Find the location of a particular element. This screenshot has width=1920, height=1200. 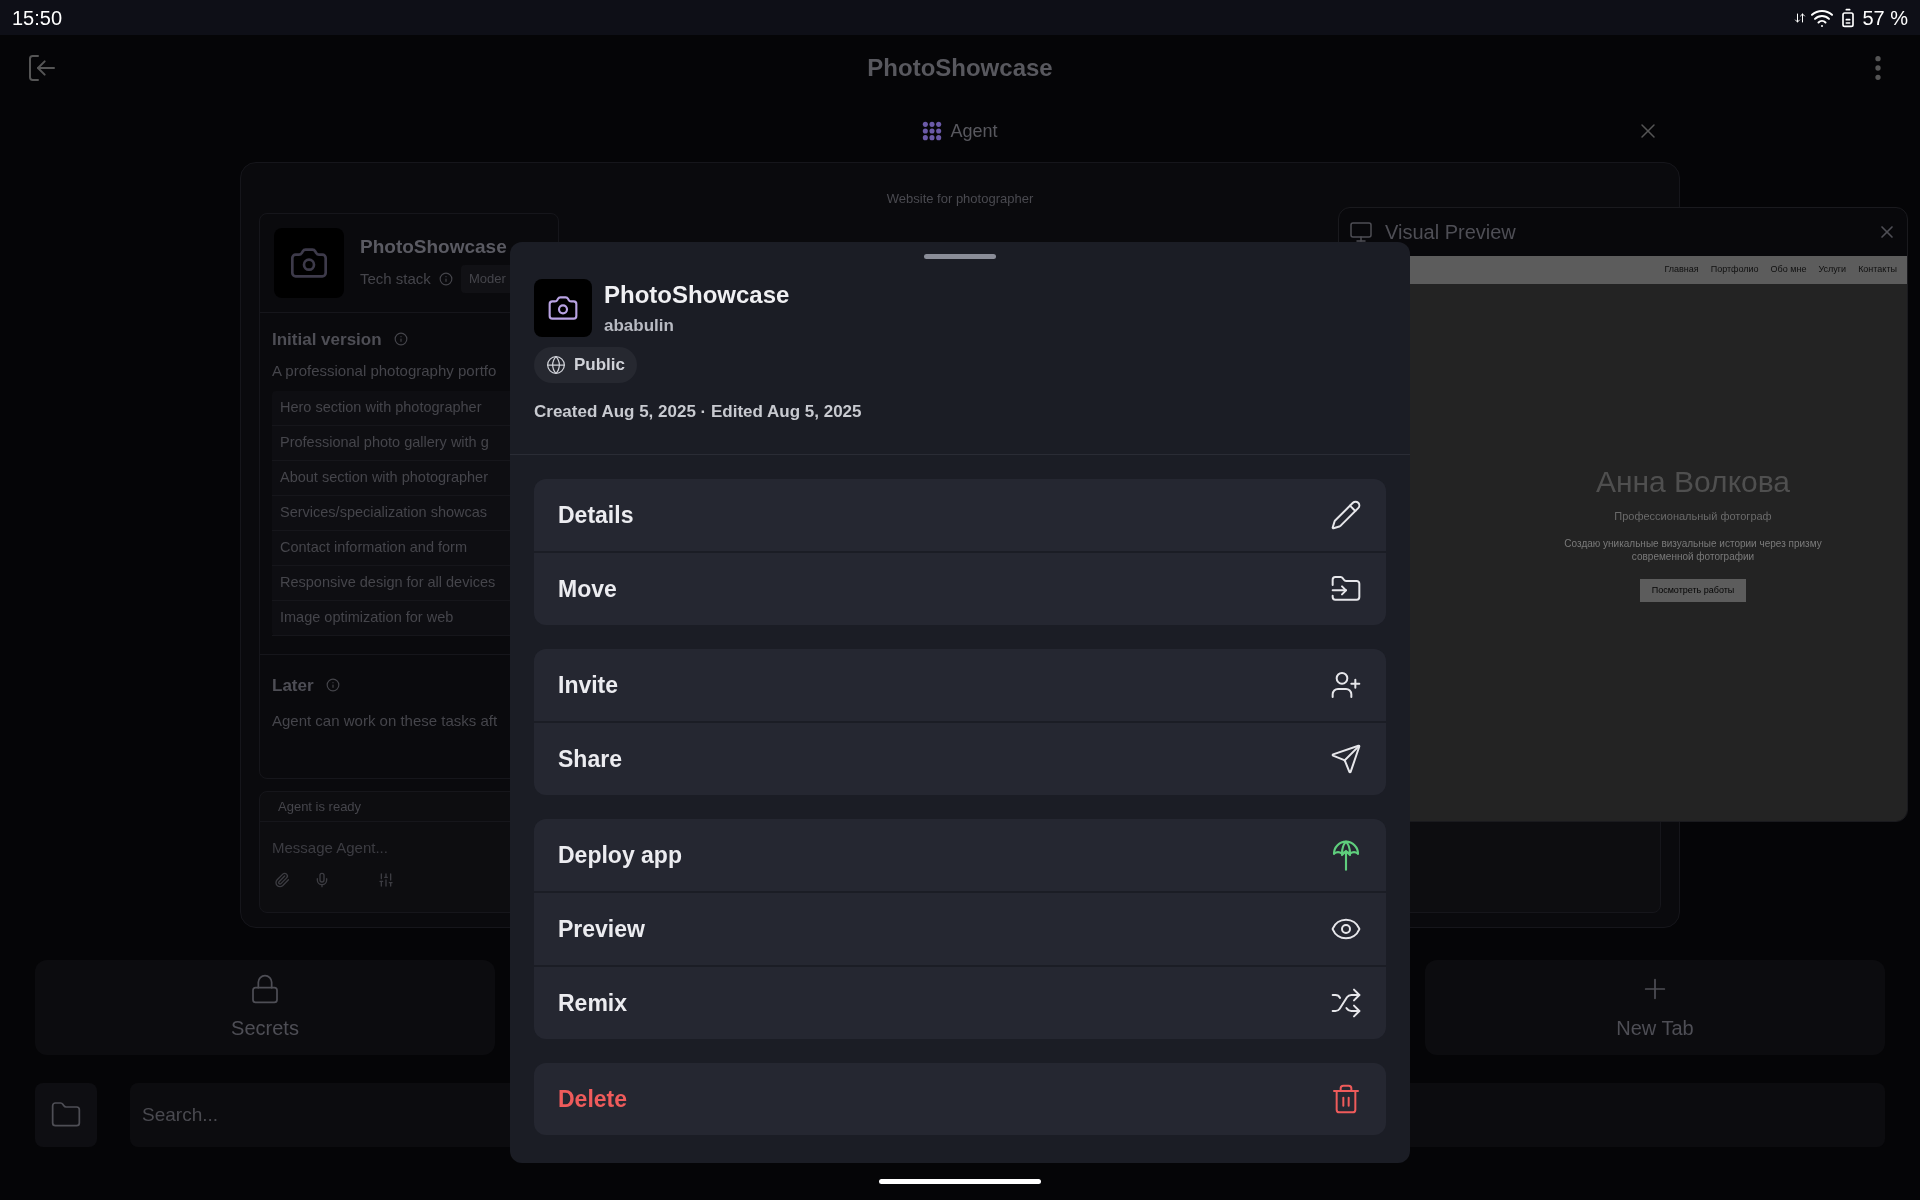

preview-title: Visual Preview is located at coordinates (1450, 232).